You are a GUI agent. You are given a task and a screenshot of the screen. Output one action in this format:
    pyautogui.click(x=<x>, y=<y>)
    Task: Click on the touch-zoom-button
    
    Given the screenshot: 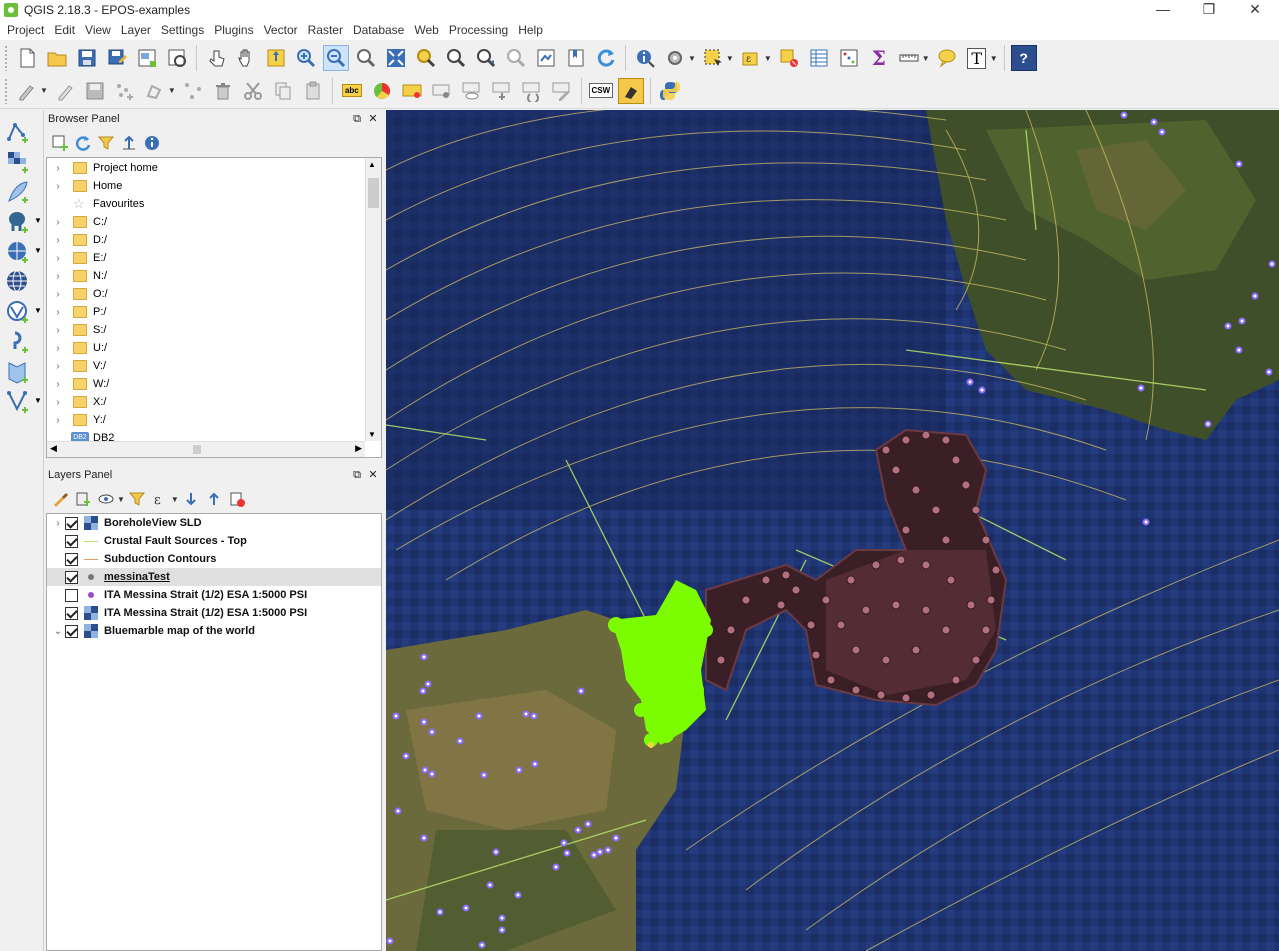 What is the action you would take?
    pyautogui.click(x=216, y=58)
    